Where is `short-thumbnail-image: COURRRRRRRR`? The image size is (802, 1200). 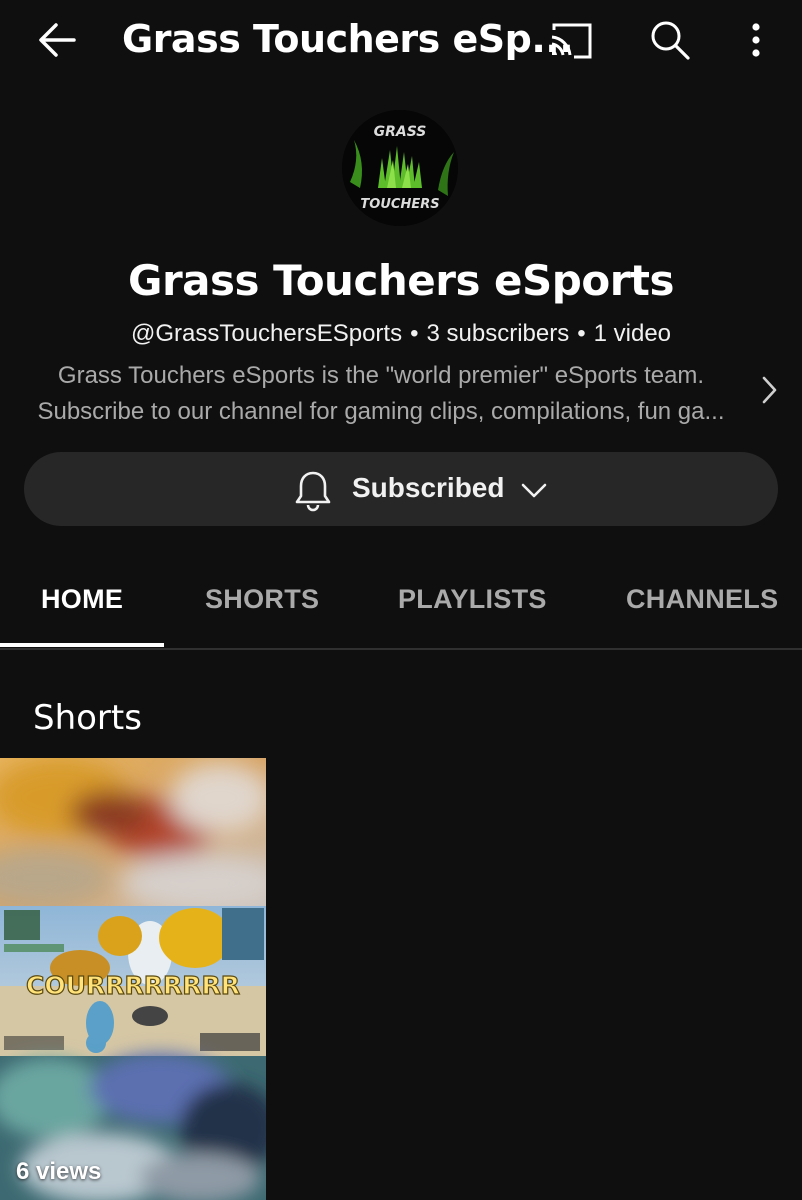 short-thumbnail-image: COURRRRRRRR is located at coordinates (133, 979).